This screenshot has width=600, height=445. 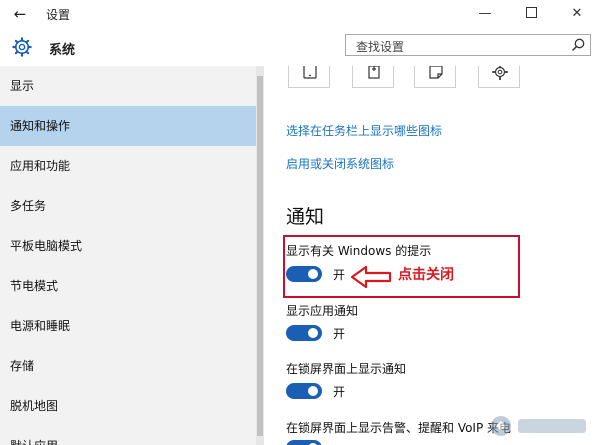 What do you see at coordinates (128, 326) in the screenshot?
I see `sidebar-item-power-sleep: 电源和睡眠` at bounding box center [128, 326].